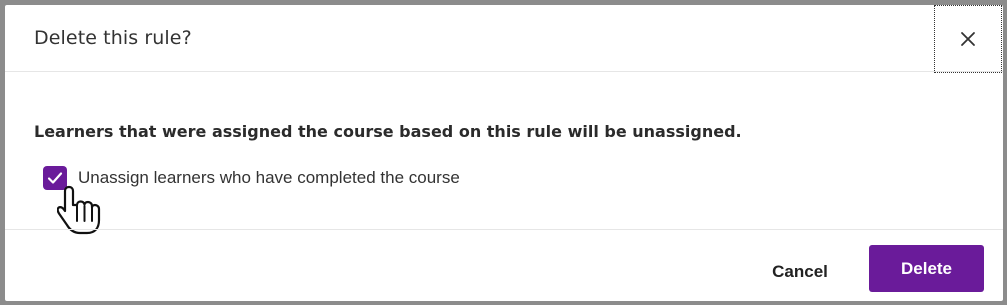 The width and height of the screenshot is (1007, 305). What do you see at coordinates (926, 268) in the screenshot?
I see `delete-button: Delete` at bounding box center [926, 268].